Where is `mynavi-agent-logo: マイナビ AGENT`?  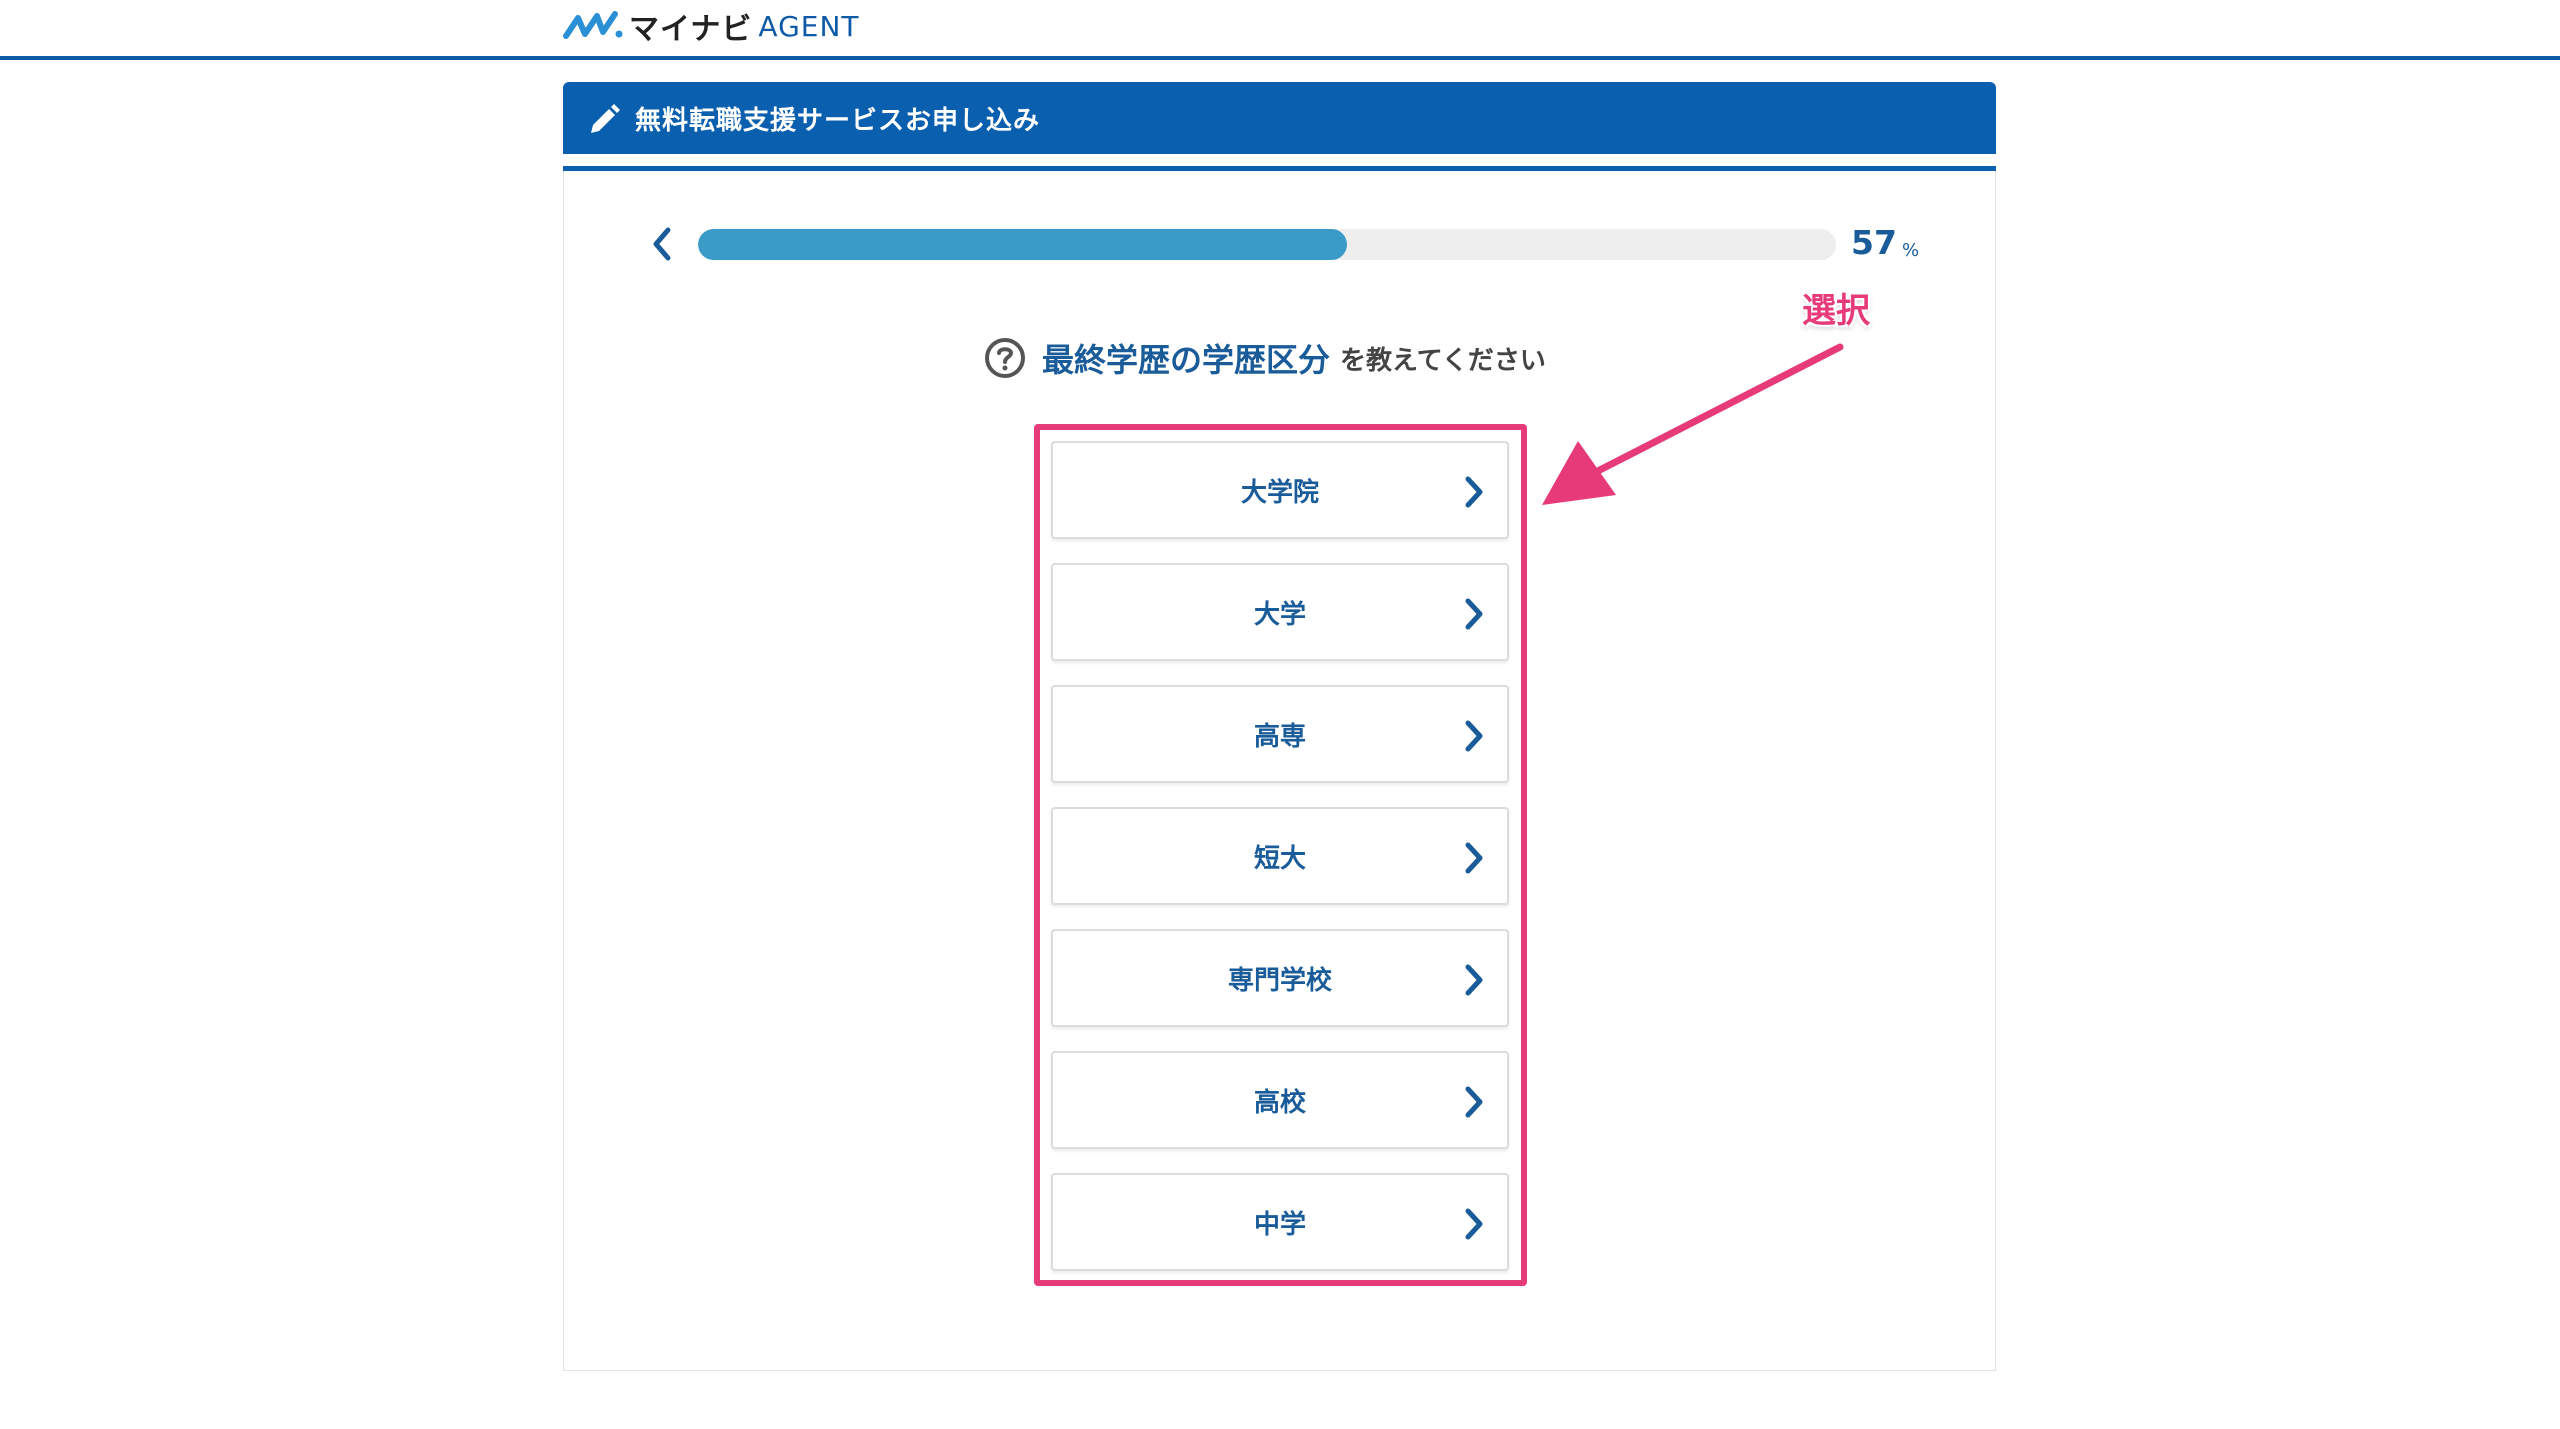
mynavi-agent-logo: マイナビ AGENT is located at coordinates (711, 26).